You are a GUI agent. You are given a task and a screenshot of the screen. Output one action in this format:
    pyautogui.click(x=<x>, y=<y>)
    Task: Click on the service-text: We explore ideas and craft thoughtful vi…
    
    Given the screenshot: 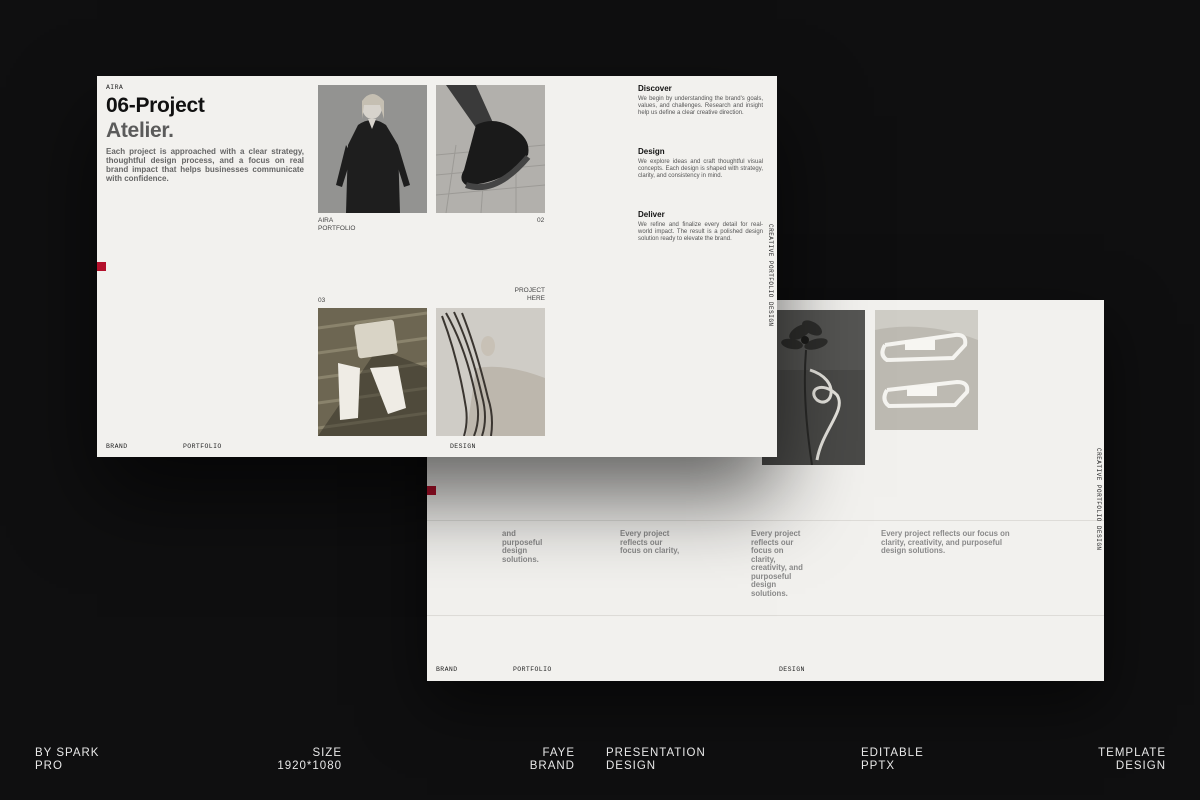 What is the action you would take?
    pyautogui.click(x=700, y=169)
    